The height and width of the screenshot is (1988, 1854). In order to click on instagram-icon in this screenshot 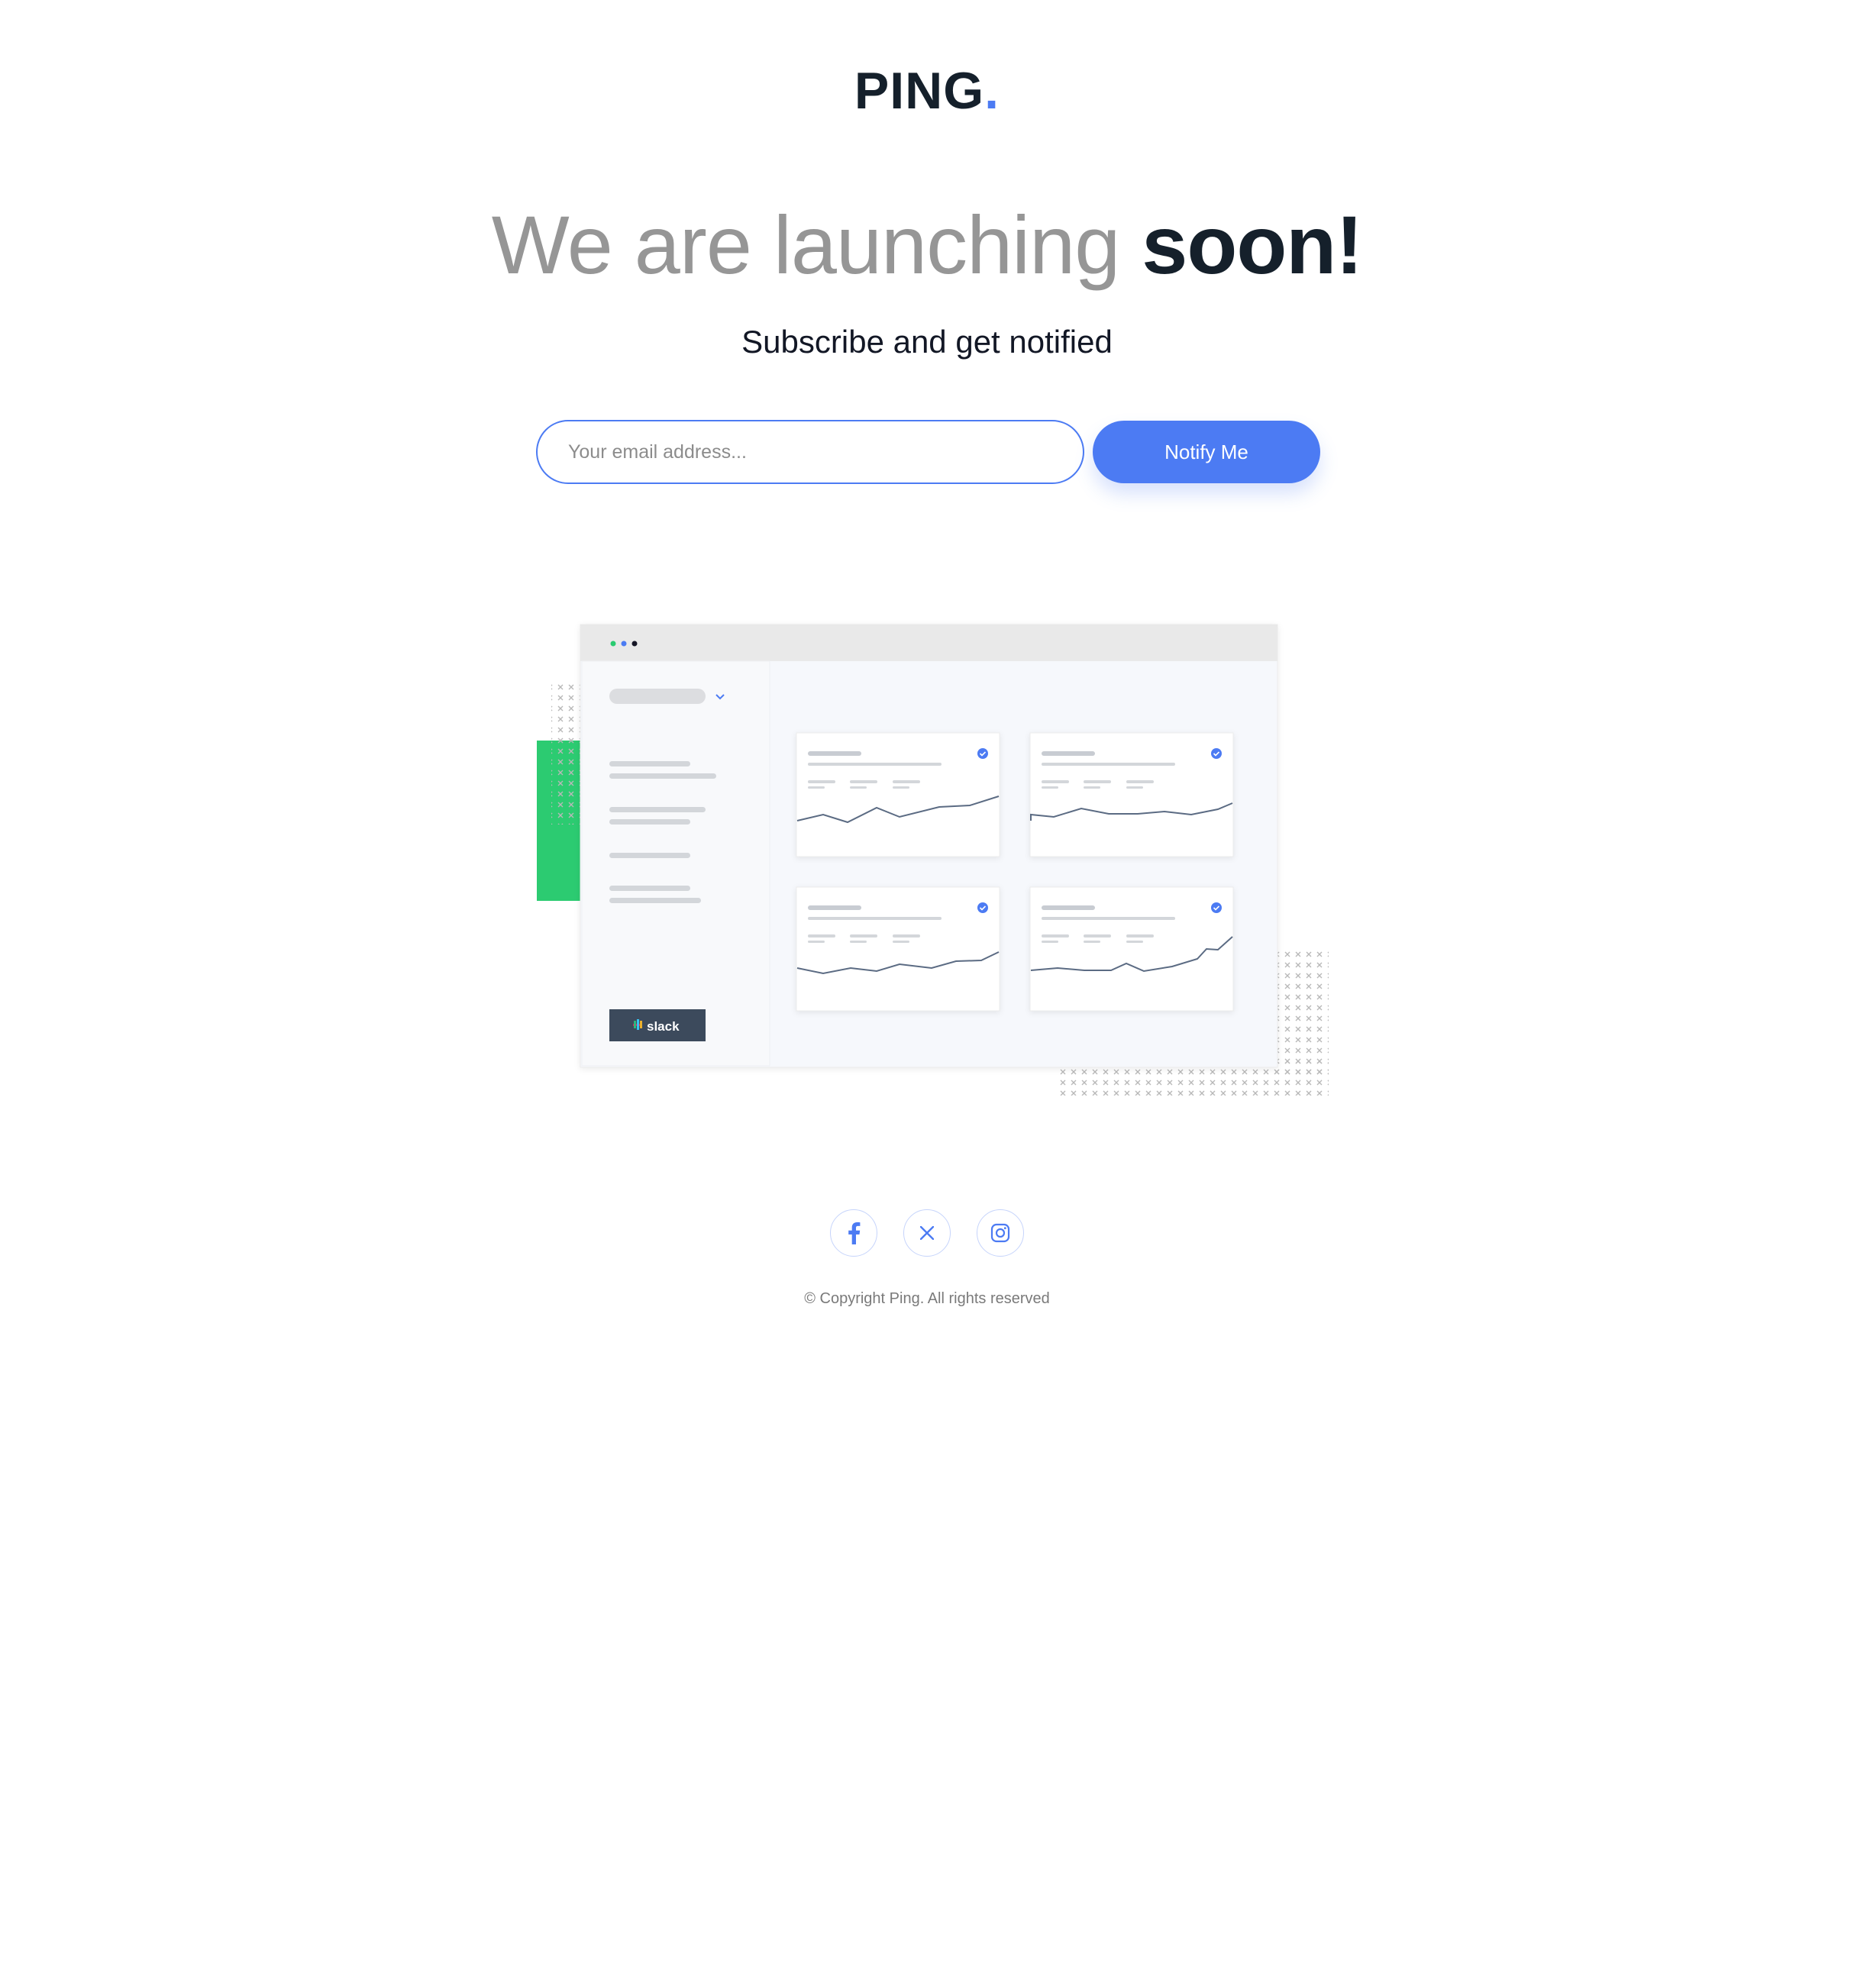, I will do `click(1000, 1233)`.